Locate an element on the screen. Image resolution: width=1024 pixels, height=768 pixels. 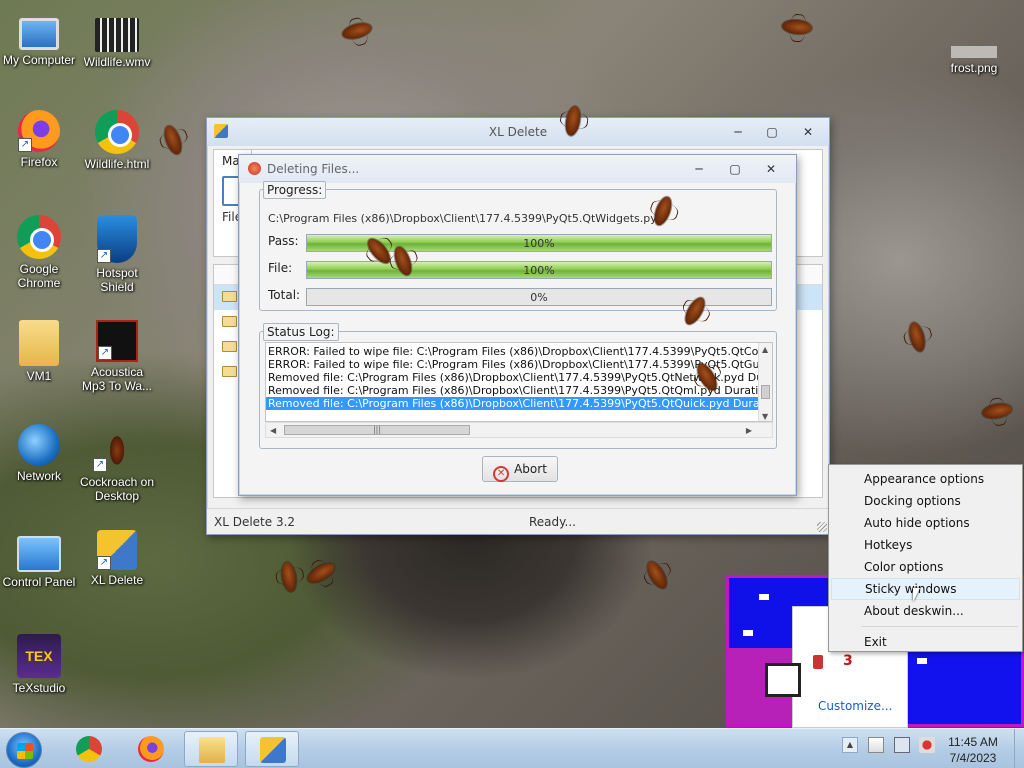
menu-item-exit: Exit is located at coordinates (925, 642).